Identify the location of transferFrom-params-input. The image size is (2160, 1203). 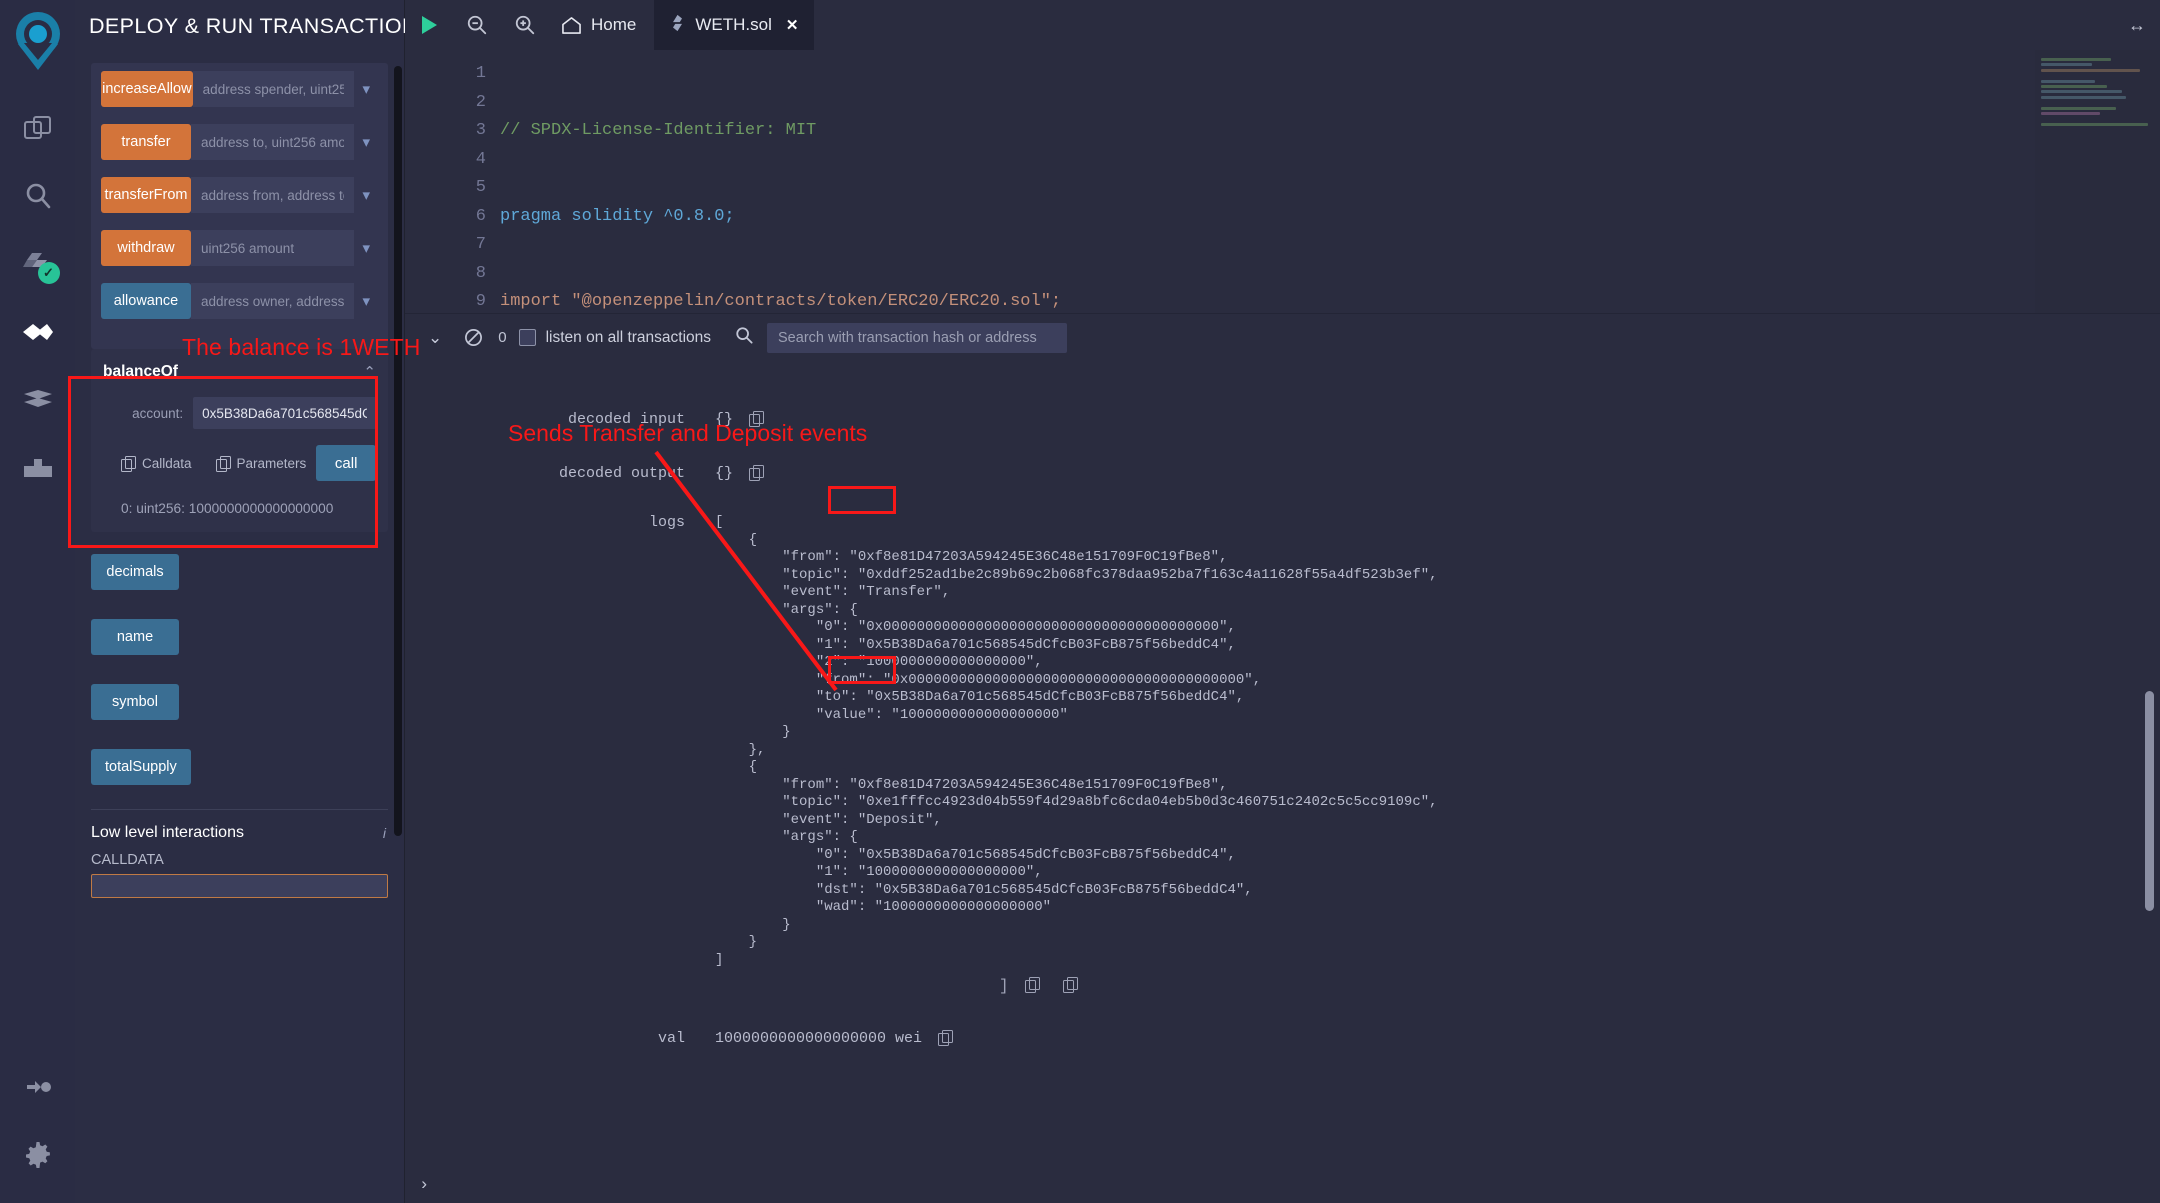
(273, 195).